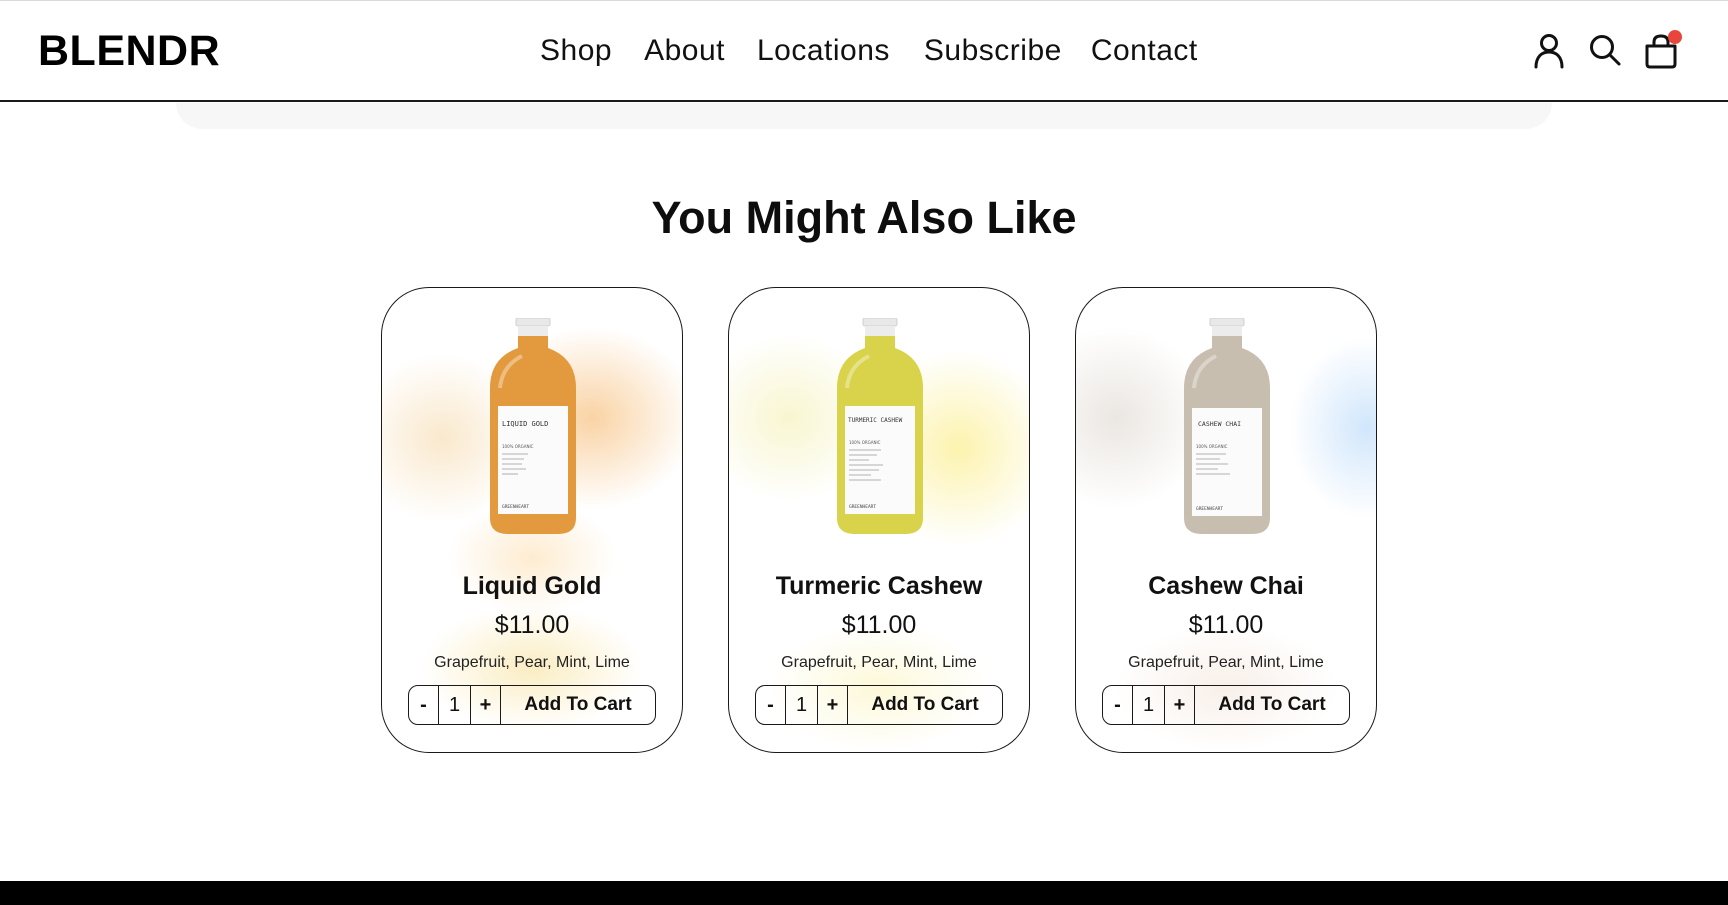  Describe the element at coordinates (576, 51) in the screenshot. I see `nav-link-shop: Shop` at that location.